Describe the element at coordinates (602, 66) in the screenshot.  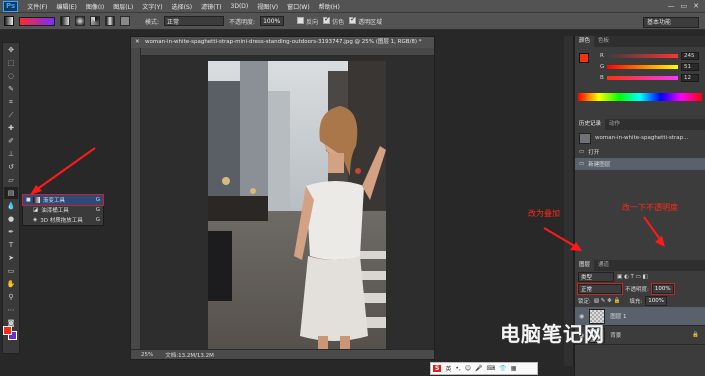
I see `green-label: G` at that location.